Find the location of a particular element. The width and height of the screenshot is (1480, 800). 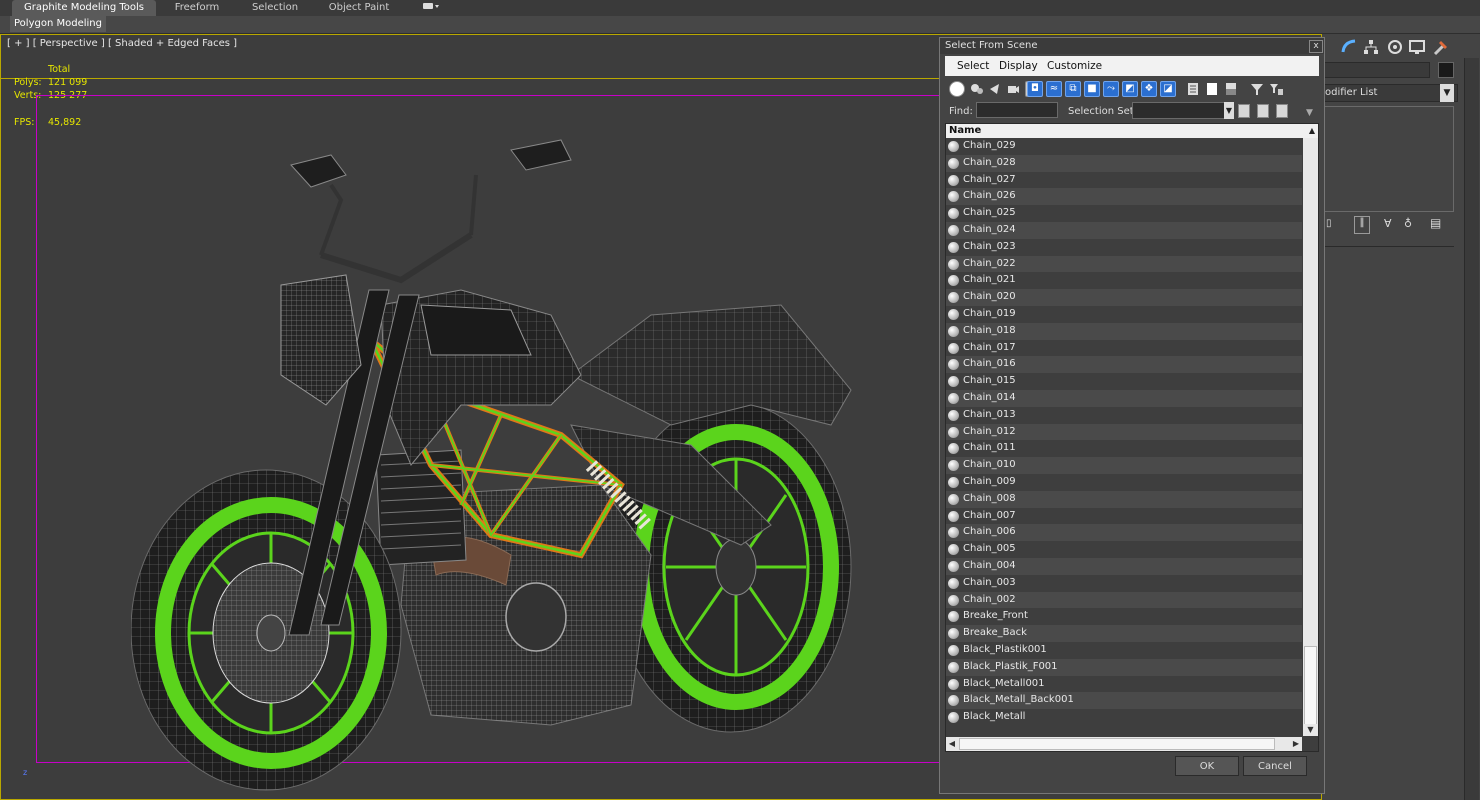

display-geometry-icon is located at coordinates (957, 89).